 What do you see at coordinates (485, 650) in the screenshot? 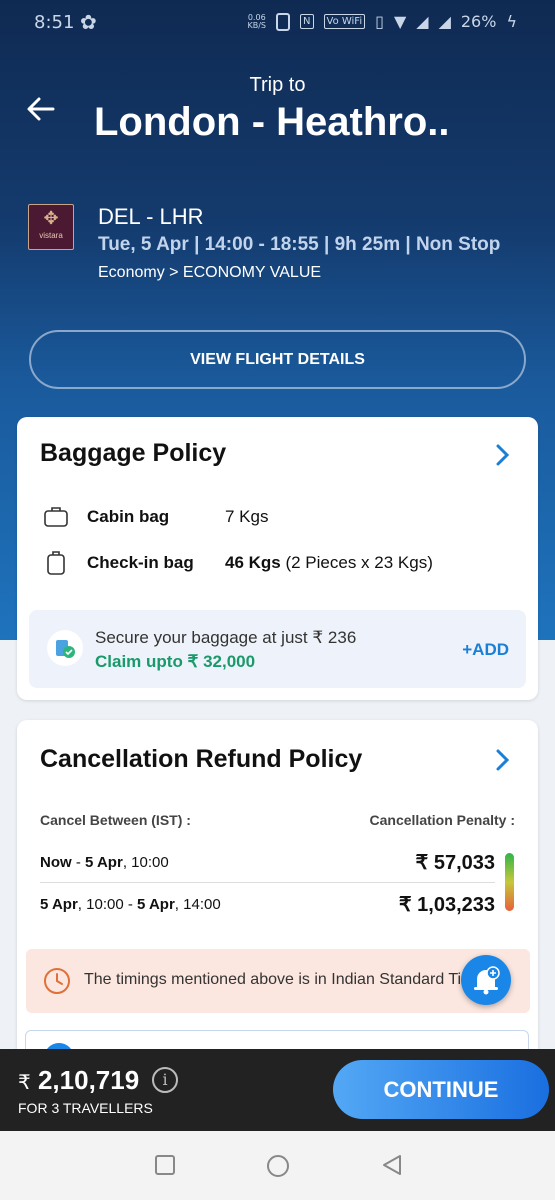
I see `add-baggage-protection-button: +ADD` at bounding box center [485, 650].